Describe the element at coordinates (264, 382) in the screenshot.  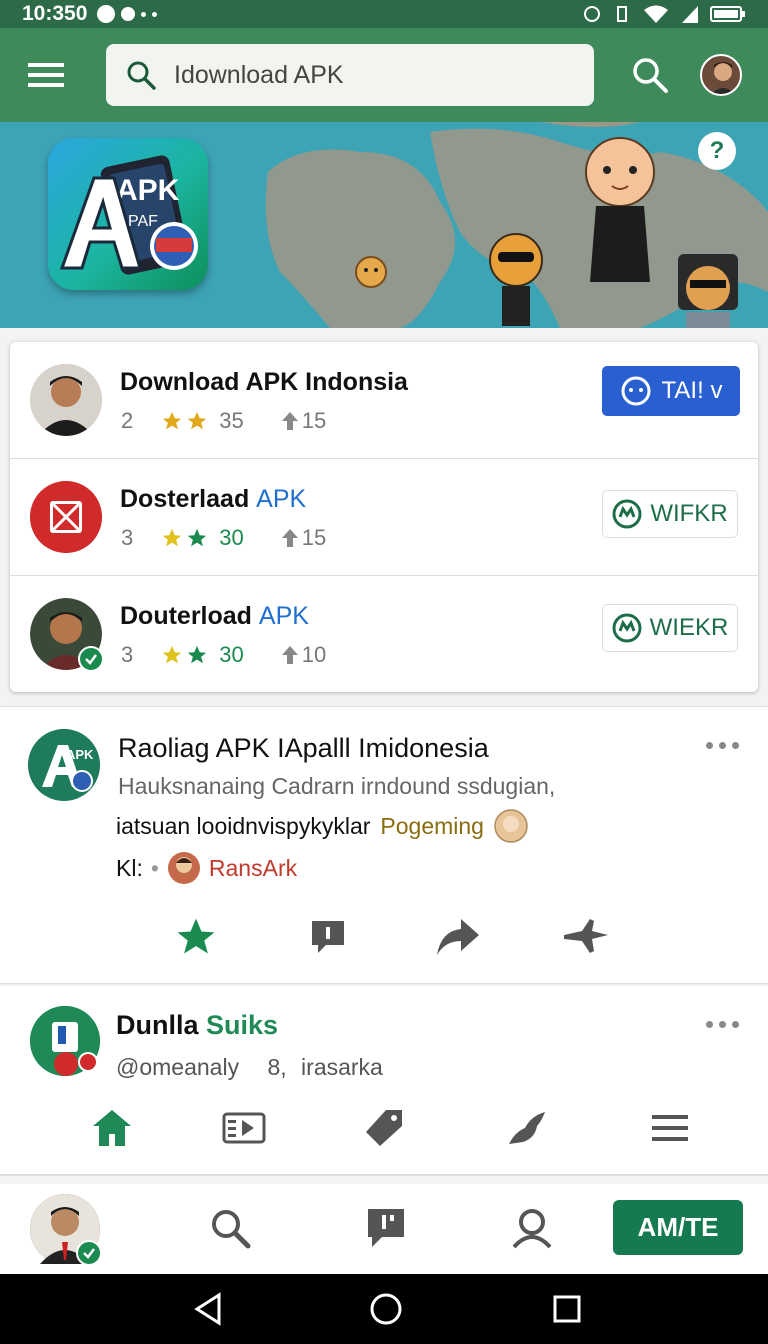
I see `item-title: Download APK Indonsia` at that location.